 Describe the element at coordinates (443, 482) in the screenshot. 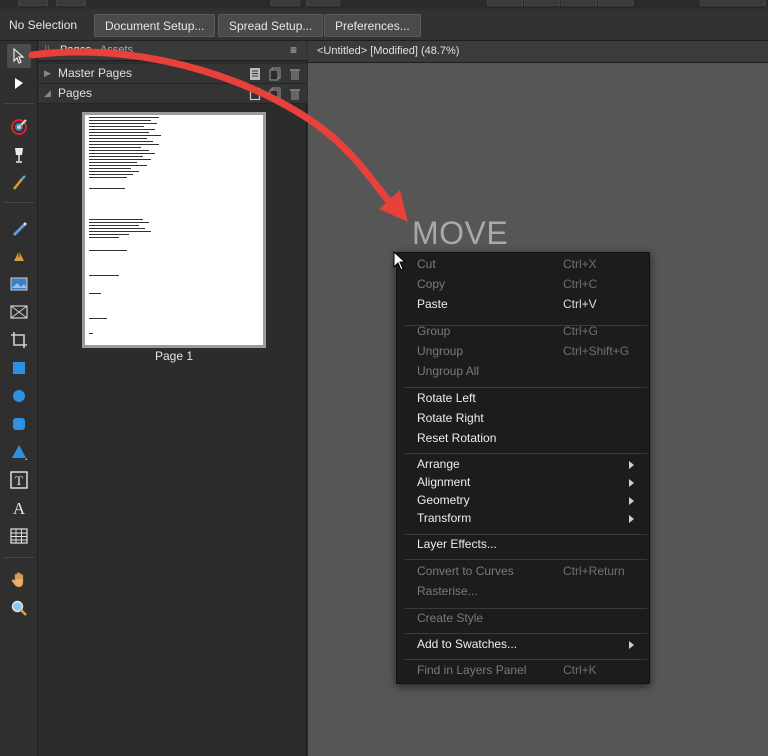

I see `menu-item-alignment: Alignment` at that location.